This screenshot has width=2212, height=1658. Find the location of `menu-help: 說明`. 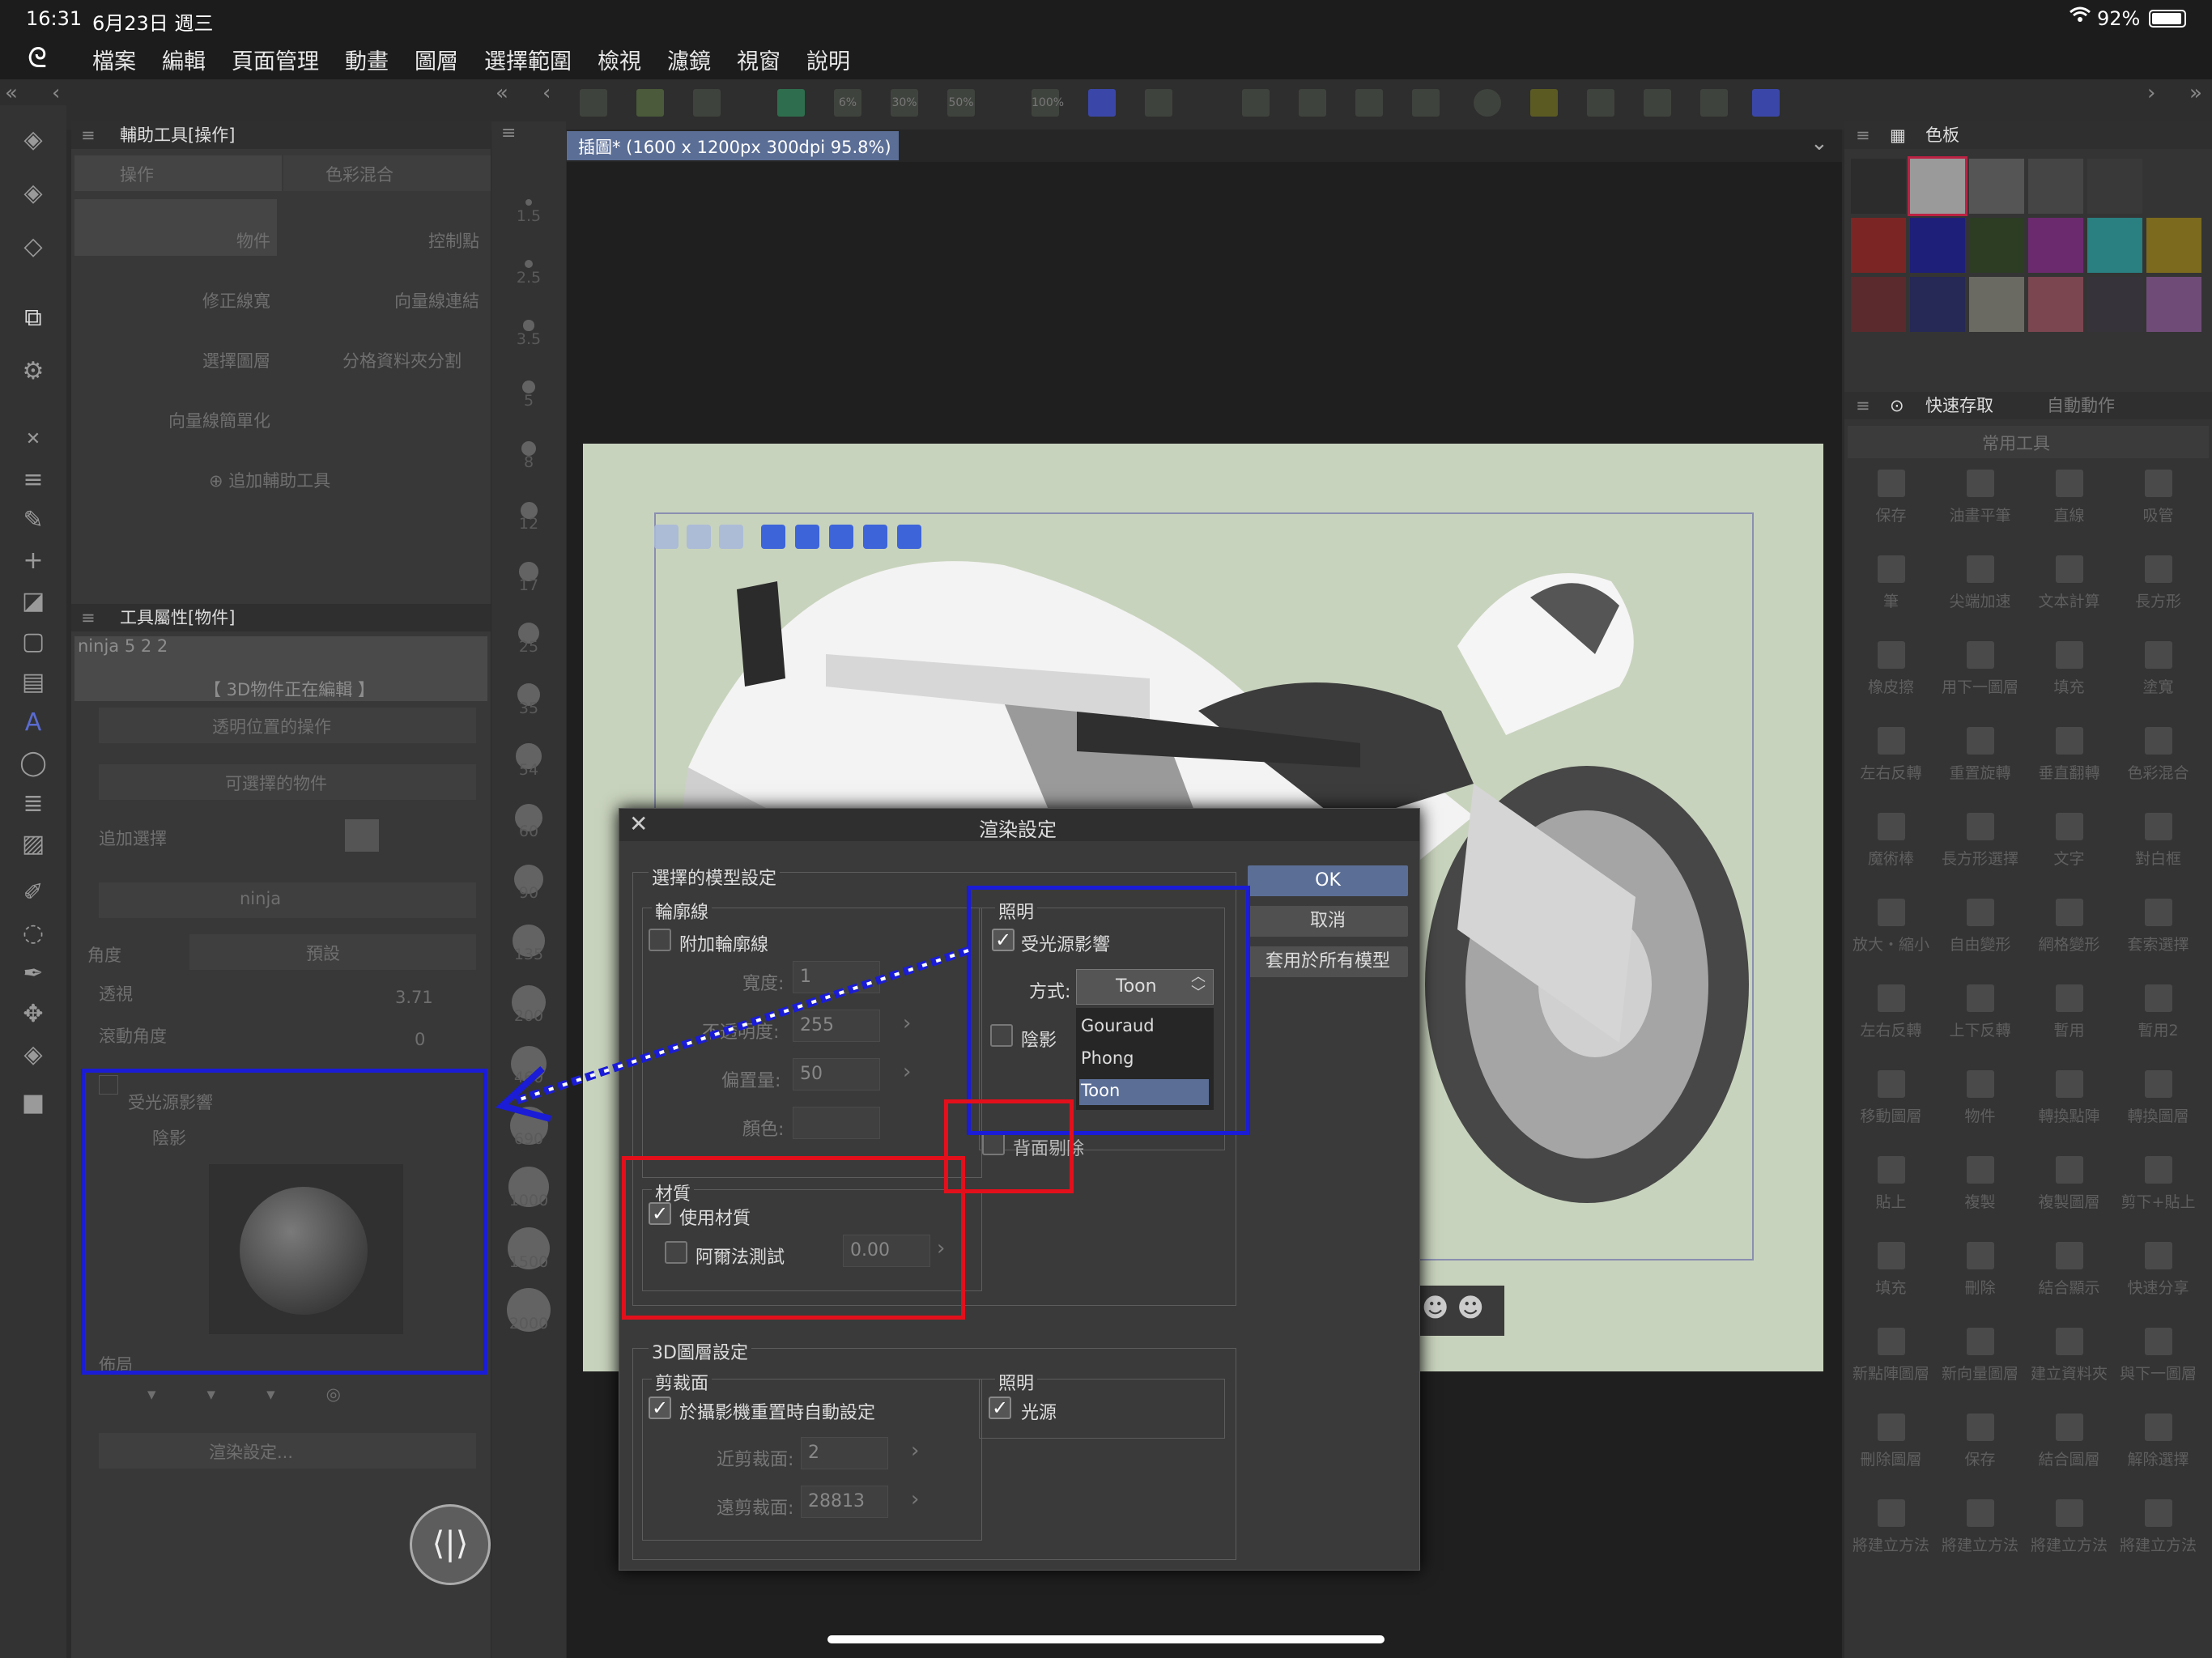

menu-help: 說明 is located at coordinates (828, 59).